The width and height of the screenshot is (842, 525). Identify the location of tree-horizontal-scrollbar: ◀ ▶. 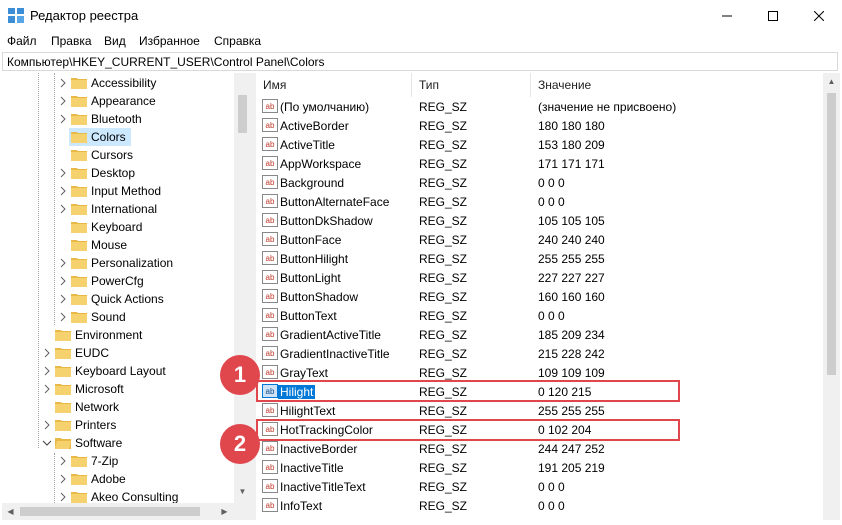
(126, 511).